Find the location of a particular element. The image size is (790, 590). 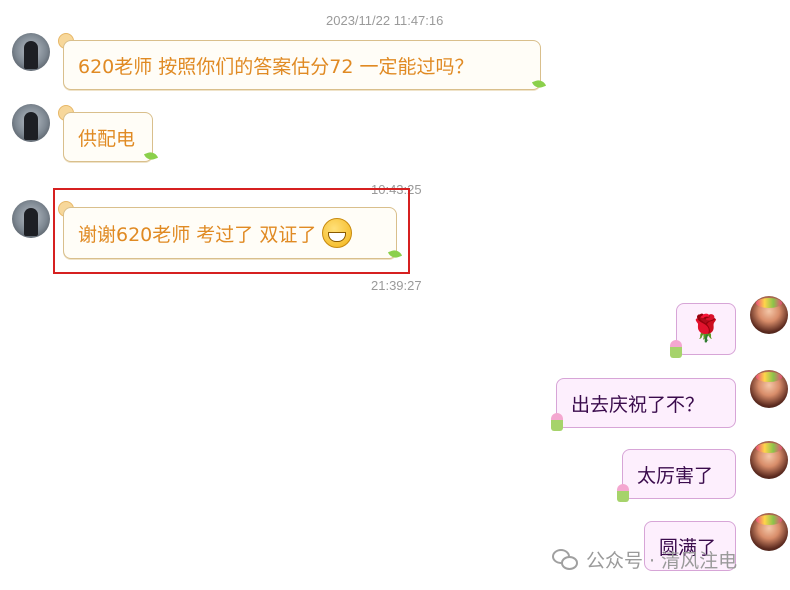

message-text: 620老师 按照你们的答案估分72 一定能过吗？ is located at coordinates (276, 66).